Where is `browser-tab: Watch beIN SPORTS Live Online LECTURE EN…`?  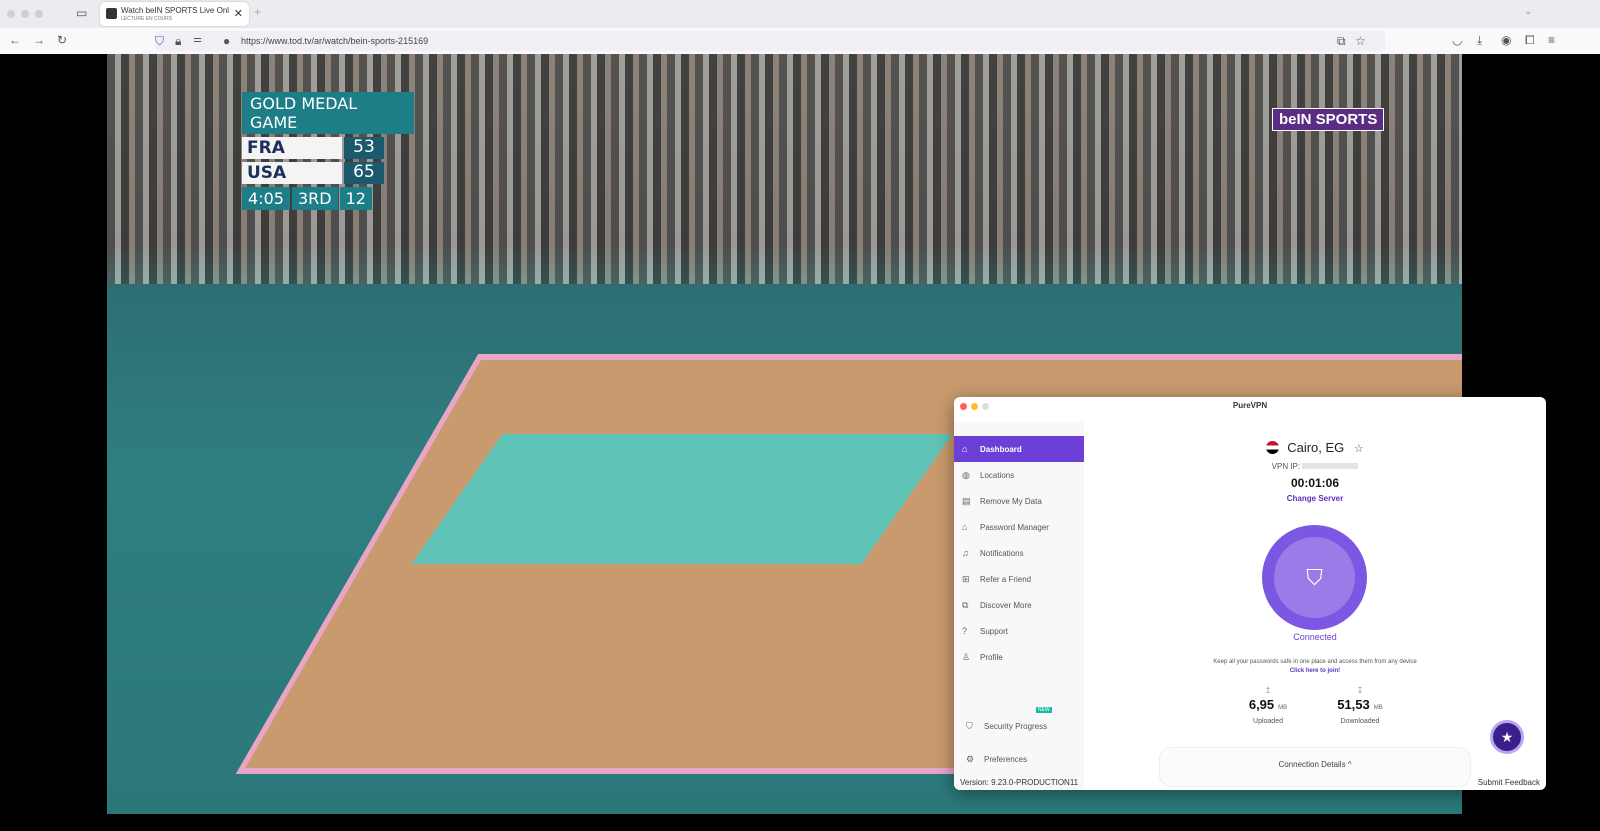 browser-tab: Watch beIN SPORTS Live Online LECTURE EN… is located at coordinates (174, 14).